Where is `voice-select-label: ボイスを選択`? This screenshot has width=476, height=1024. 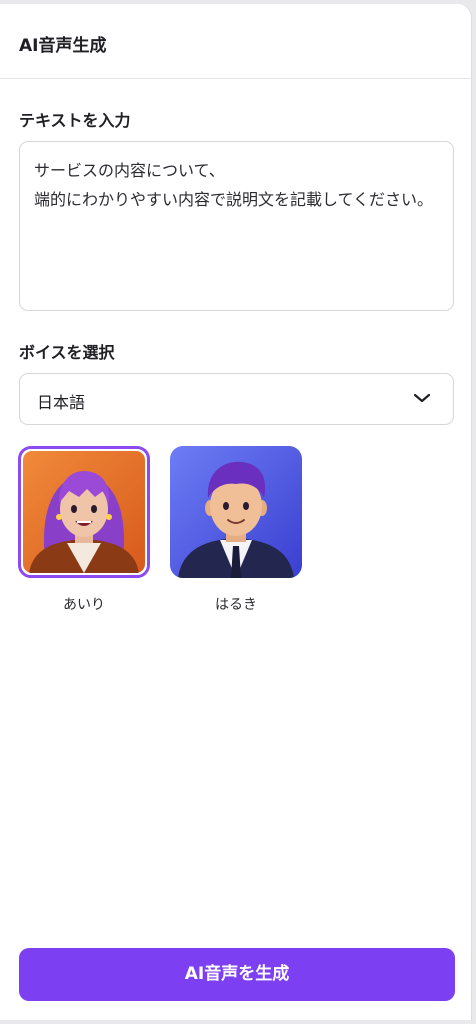
voice-select-label: ボイスを選択 is located at coordinates (67, 352).